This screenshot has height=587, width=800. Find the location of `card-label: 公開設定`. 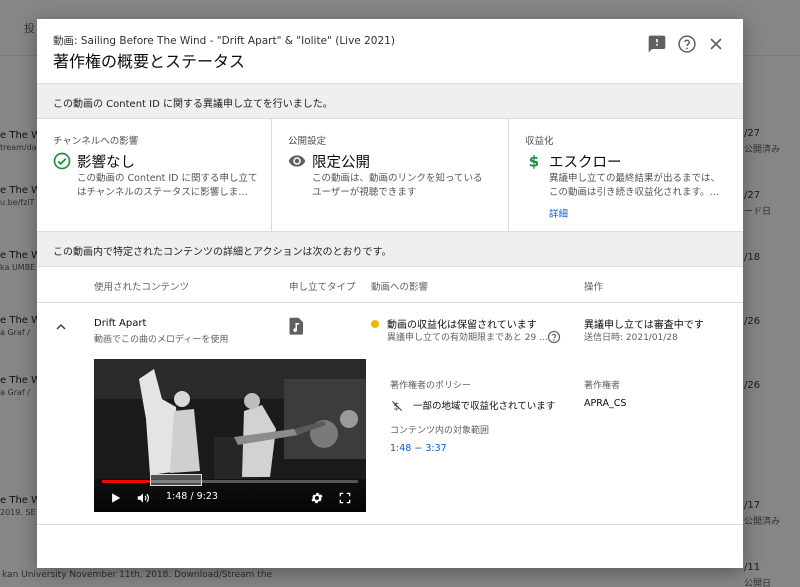

card-label: 公開設定 is located at coordinates (307, 141).